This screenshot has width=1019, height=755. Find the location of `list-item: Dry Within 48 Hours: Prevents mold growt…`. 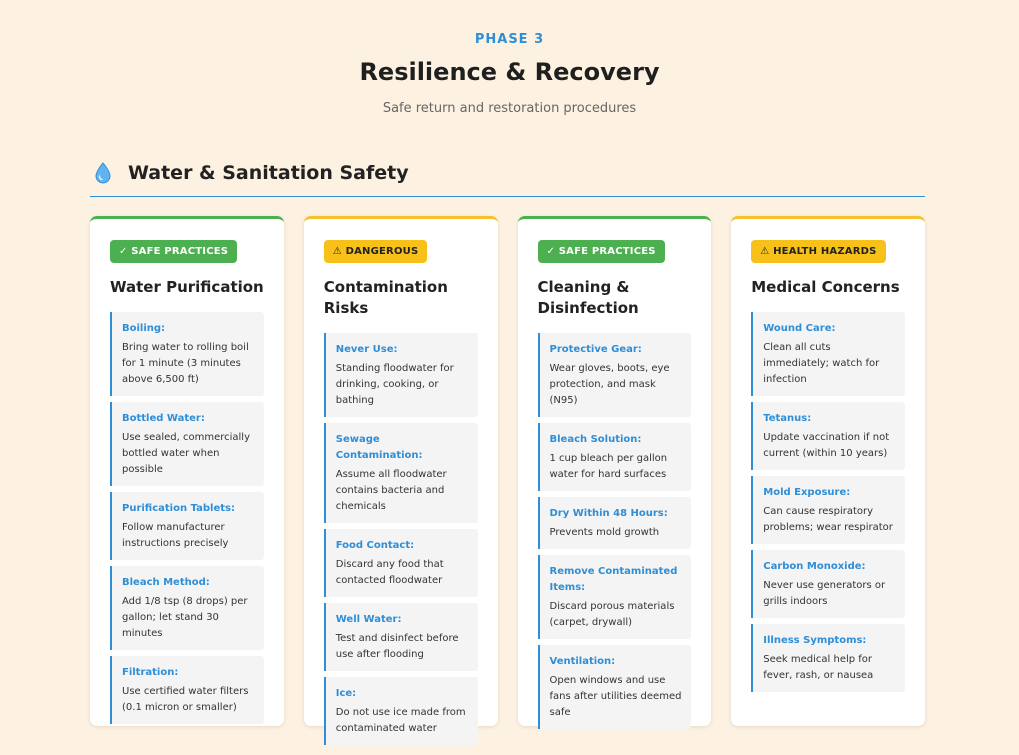

list-item: Dry Within 48 Hours: Prevents mold growt… is located at coordinates (614, 523).